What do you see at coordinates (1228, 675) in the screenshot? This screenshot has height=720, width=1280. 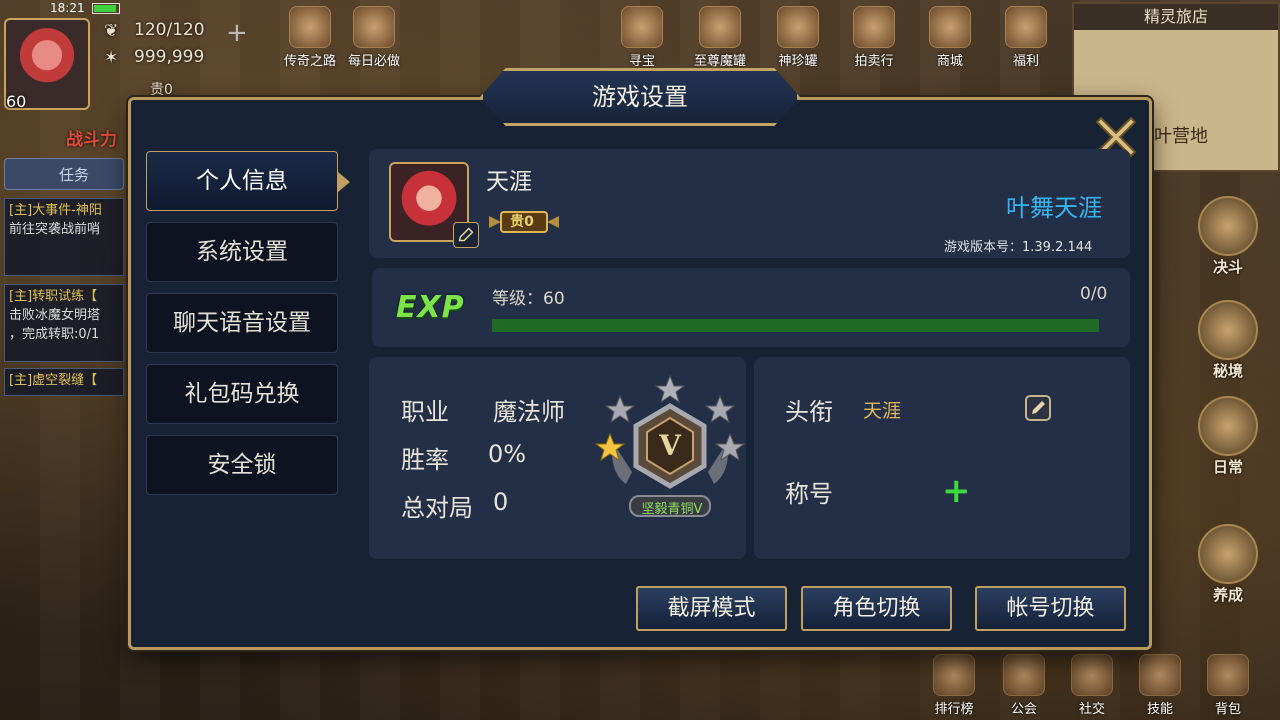 I see `bag-icon` at bounding box center [1228, 675].